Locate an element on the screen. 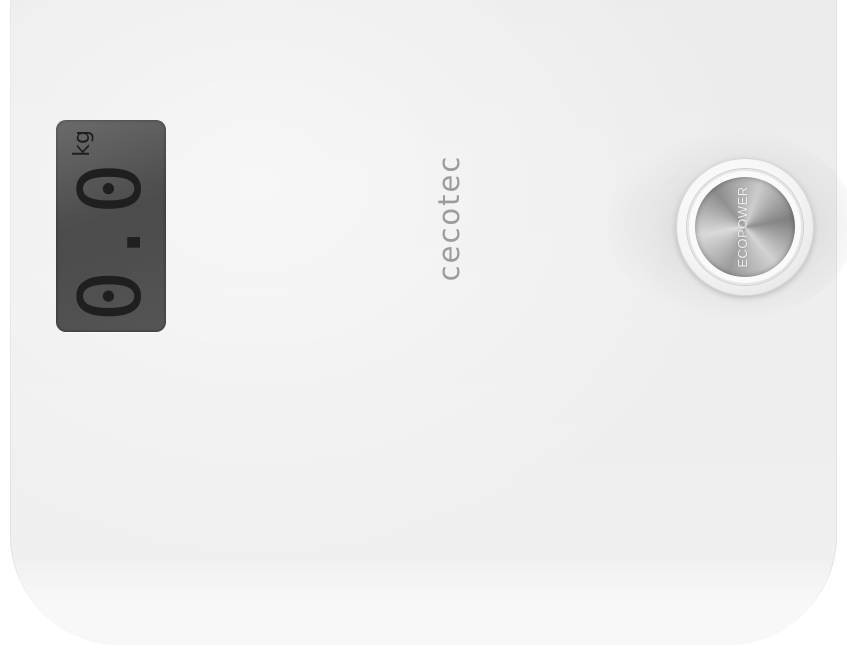  platform-rim is located at coordinates (423, 600).